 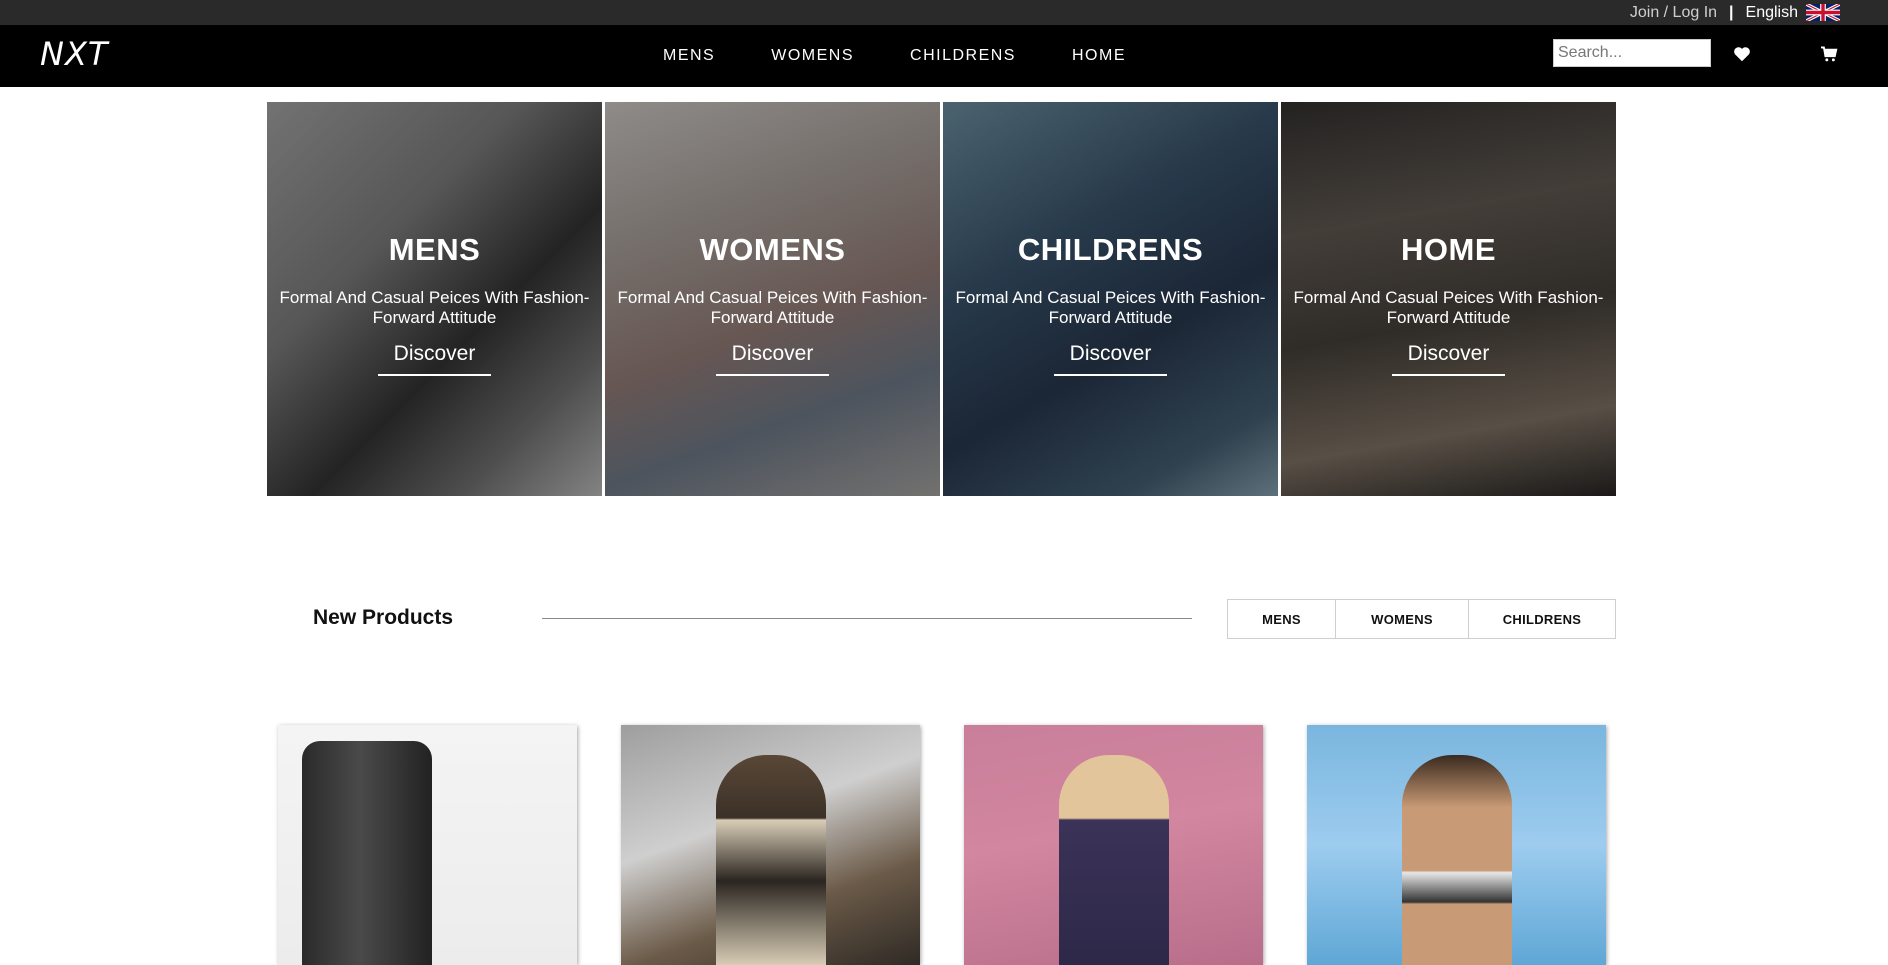 I want to click on uk-flag-icon, so click(x=1823, y=12).